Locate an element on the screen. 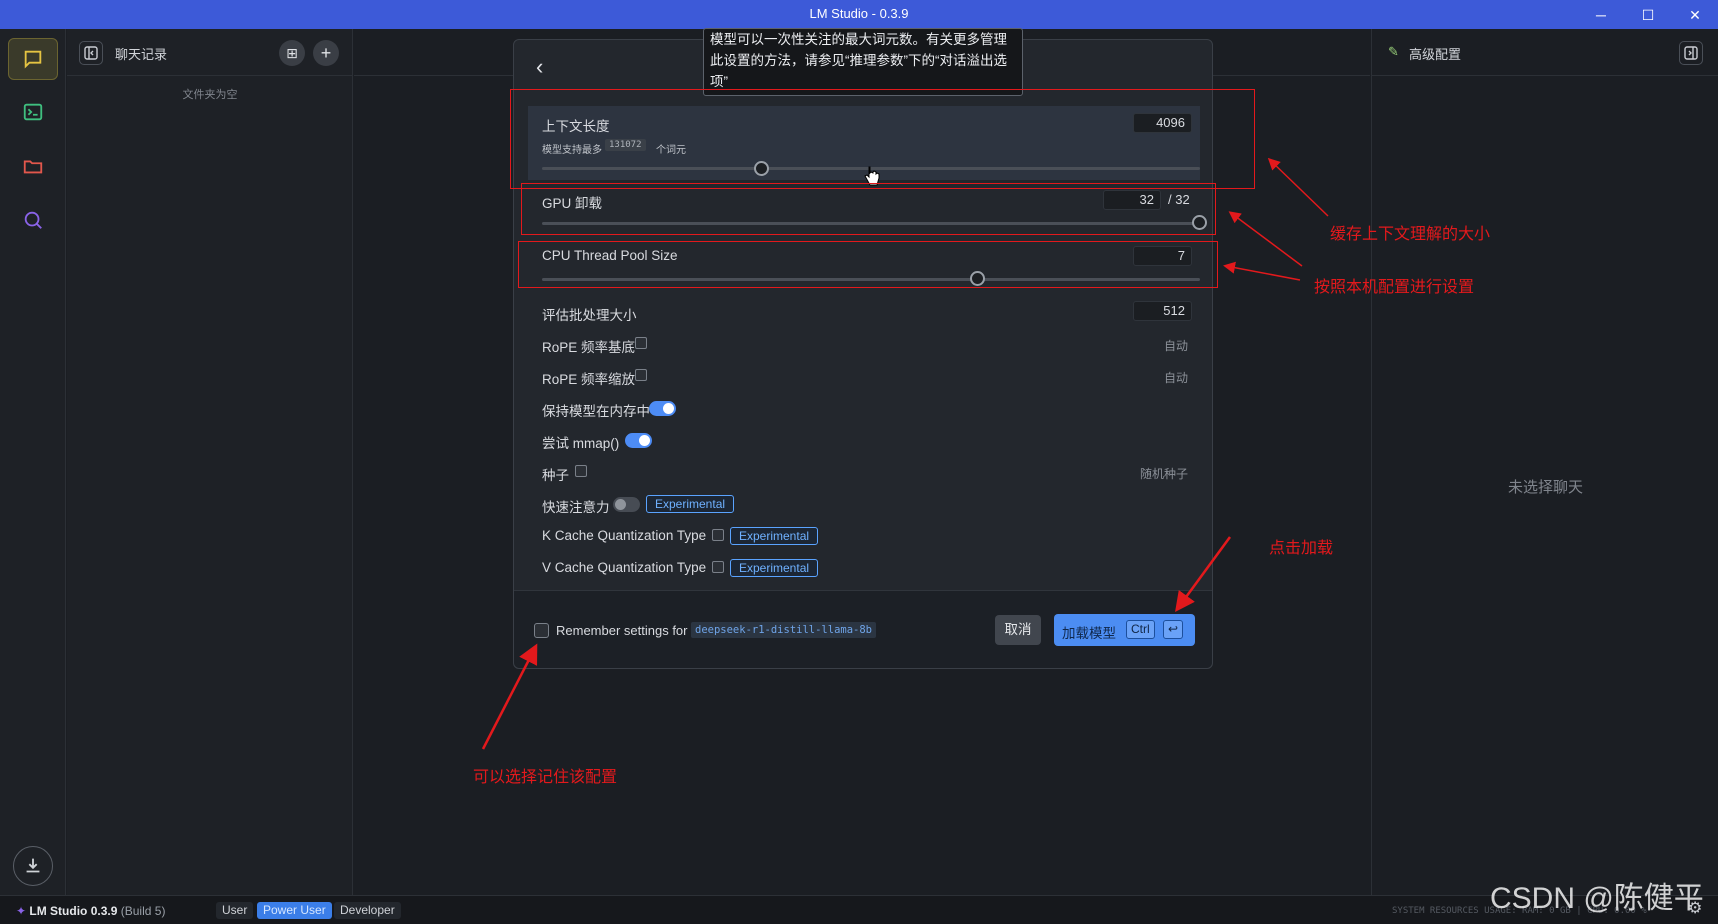 The height and width of the screenshot is (924, 1718). annotation-remember: 可以选择记住该配置 is located at coordinates (545, 777).